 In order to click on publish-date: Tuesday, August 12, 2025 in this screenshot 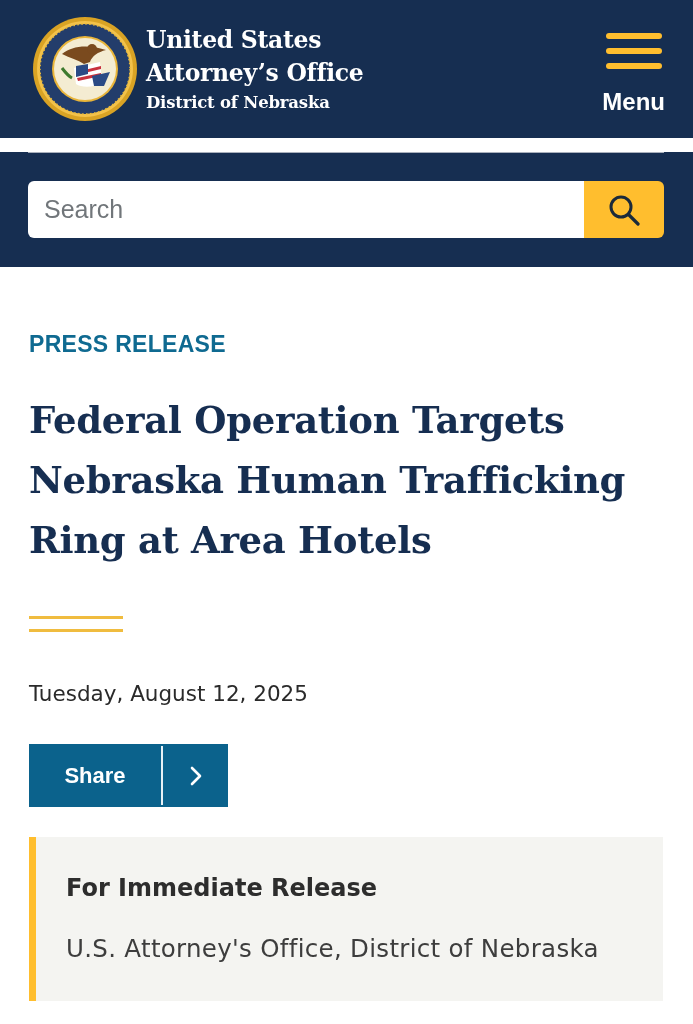, I will do `click(168, 694)`.